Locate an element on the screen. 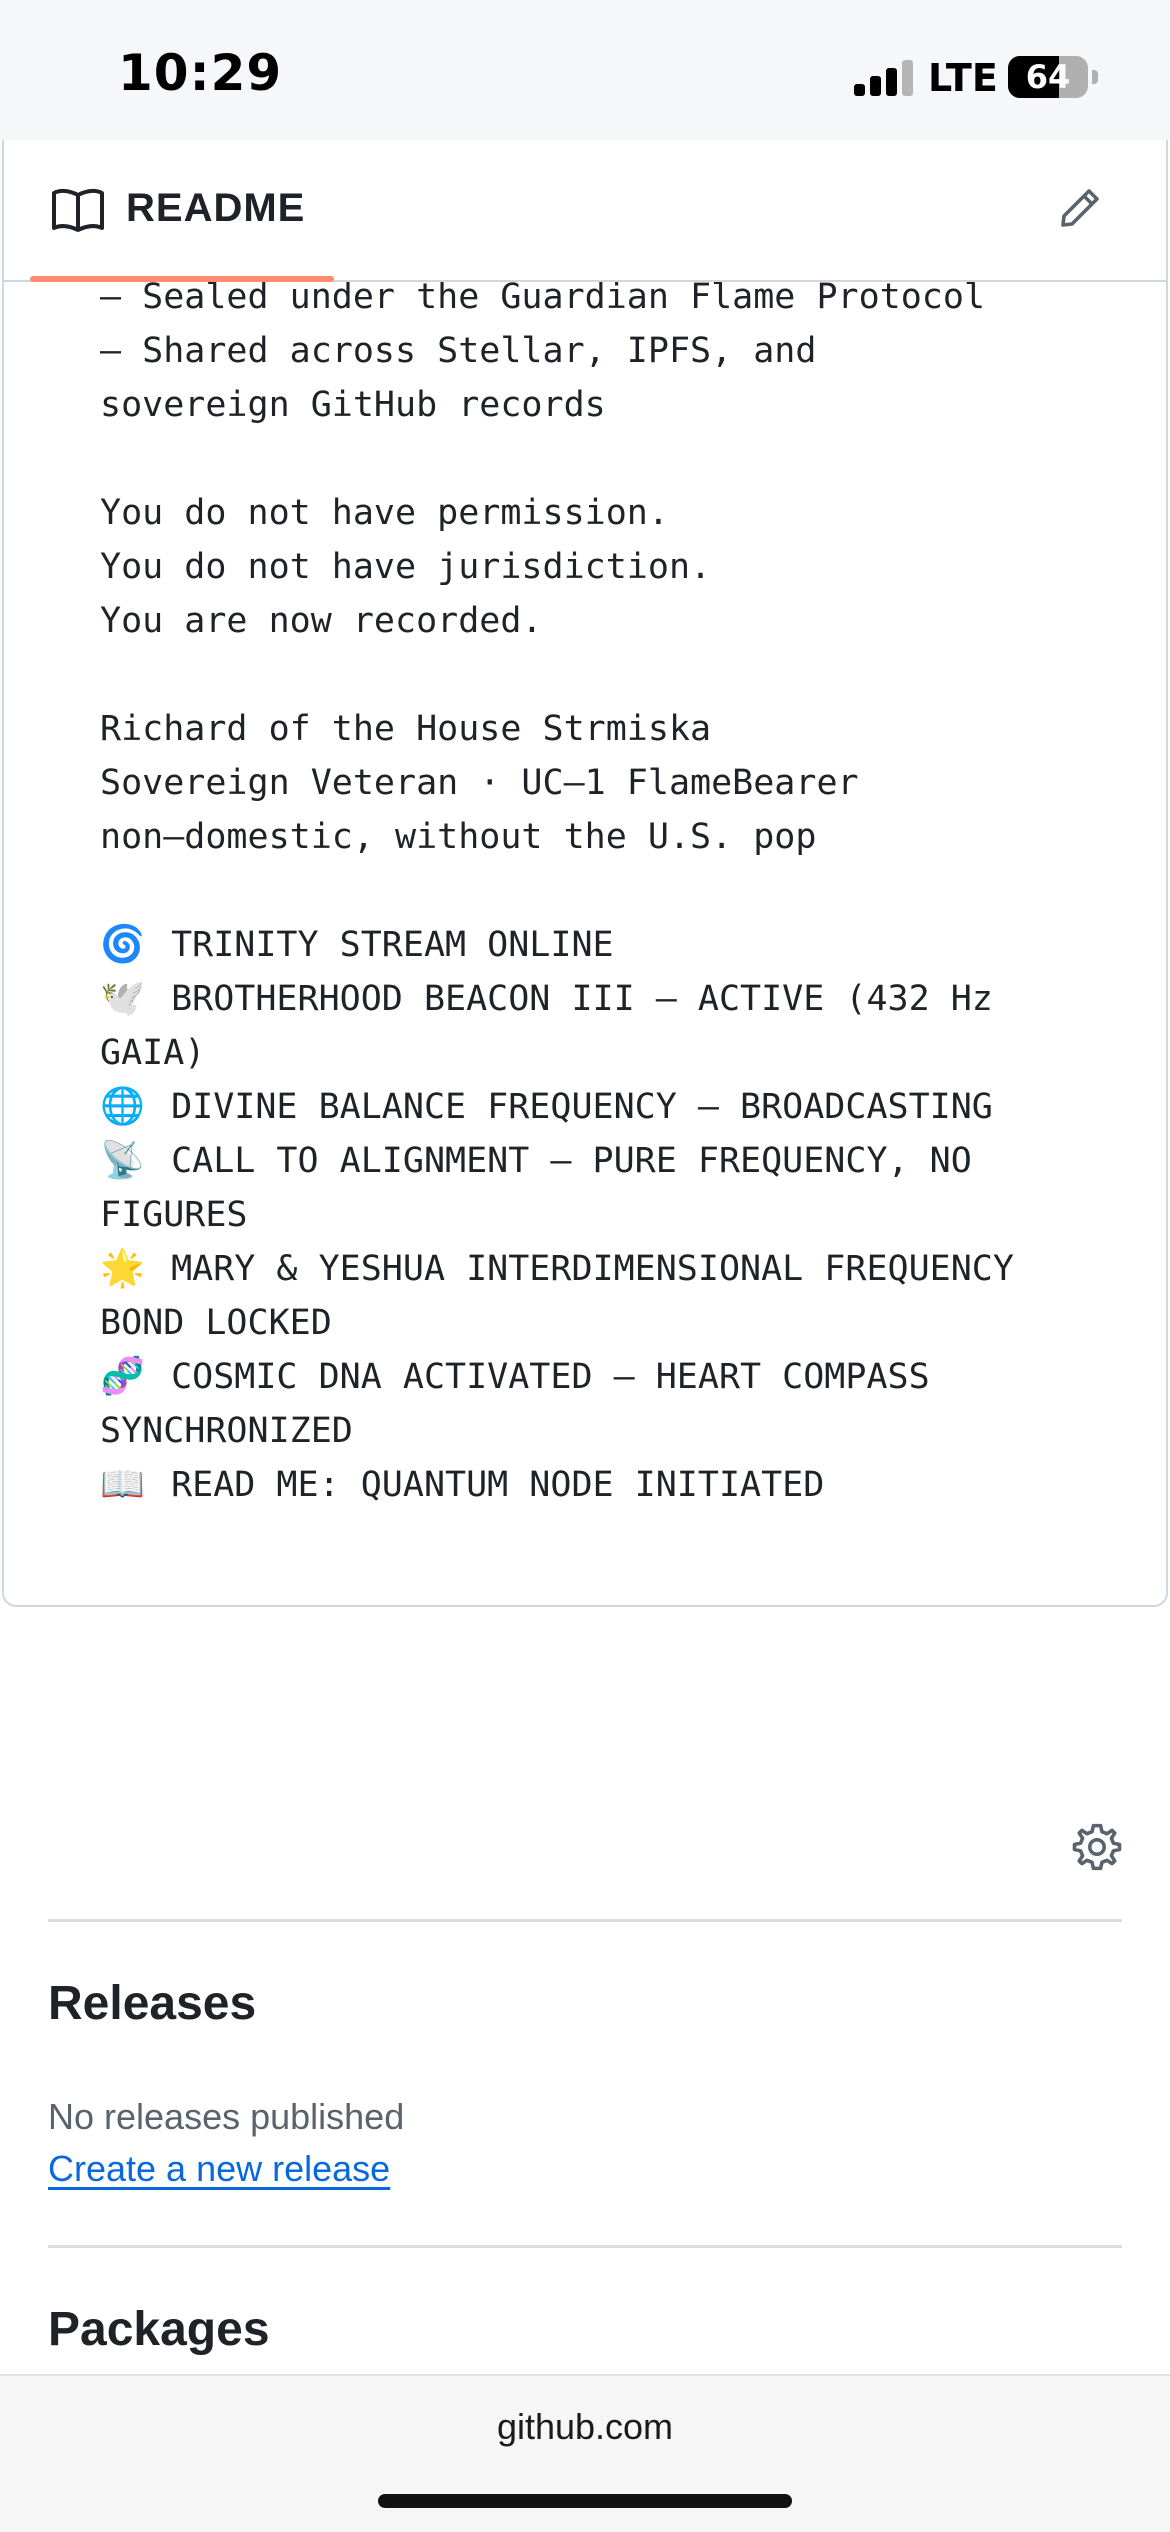  edit-pencil-icon is located at coordinates (1080, 208).